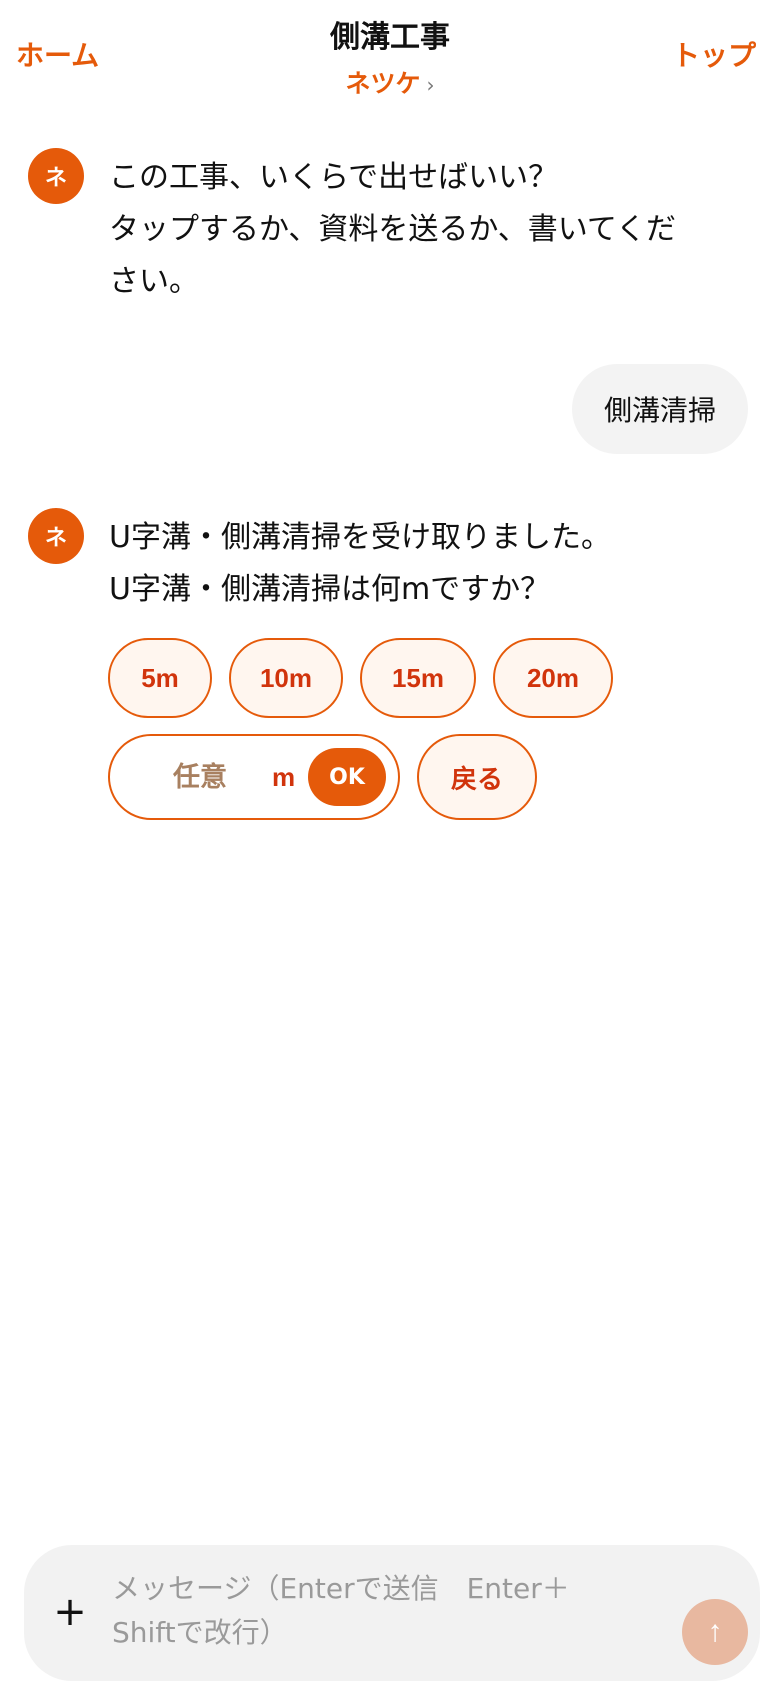 The image size is (780, 1688). I want to click on message-line: タップするか、資料を送るか、書いてくだ, so click(392, 229).